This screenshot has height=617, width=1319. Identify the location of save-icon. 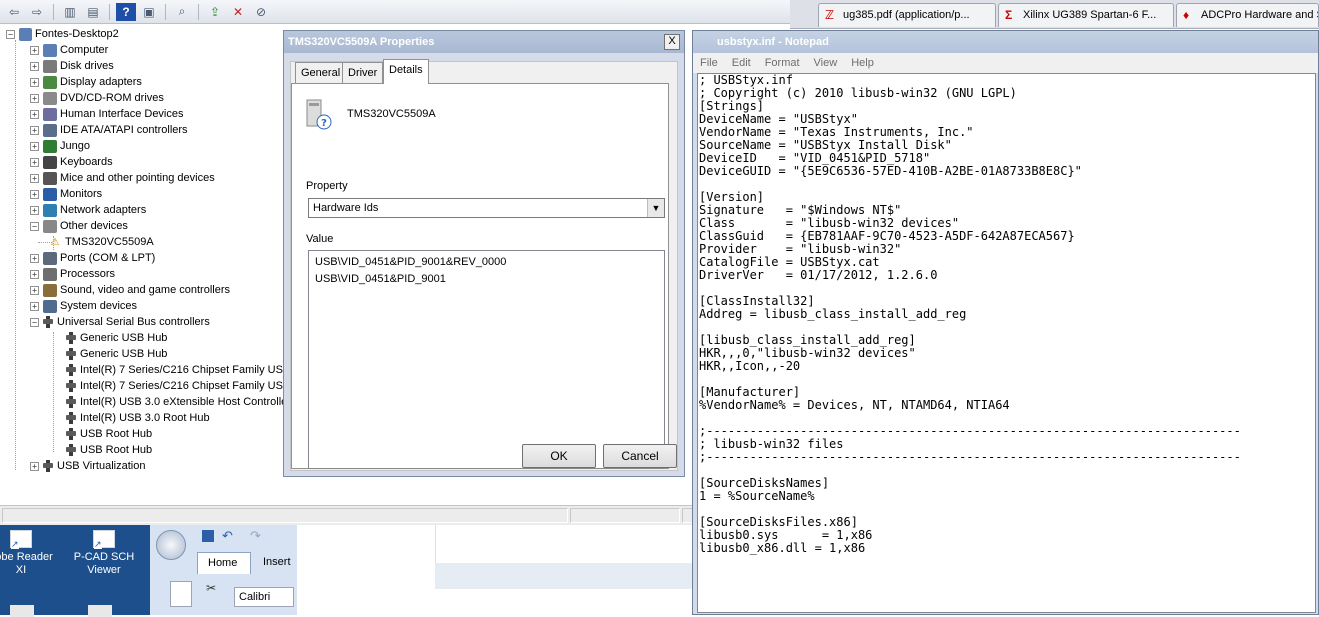
(208, 536).